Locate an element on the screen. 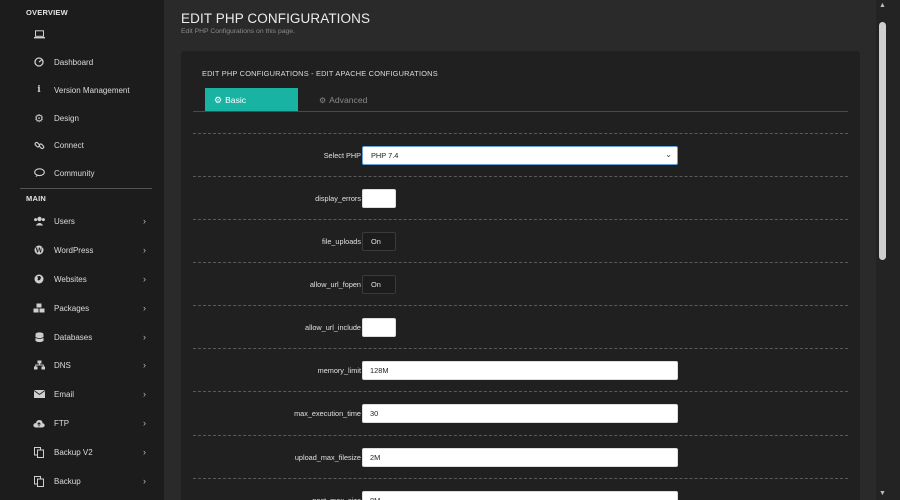 The image size is (900, 500). memory-limit-row: memory_limit 128M is located at coordinates (520, 369).